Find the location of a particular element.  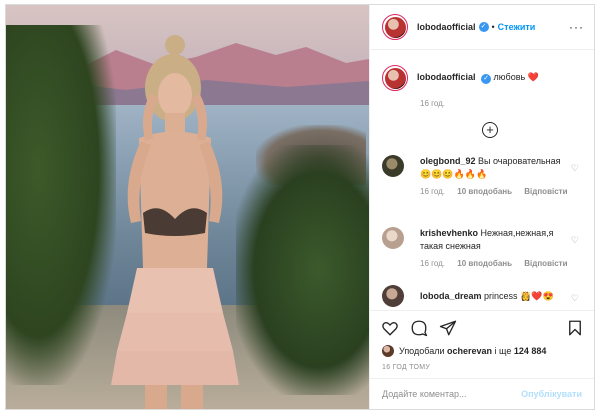

post-date: 16 ГОД ТОМУ is located at coordinates (406, 367).